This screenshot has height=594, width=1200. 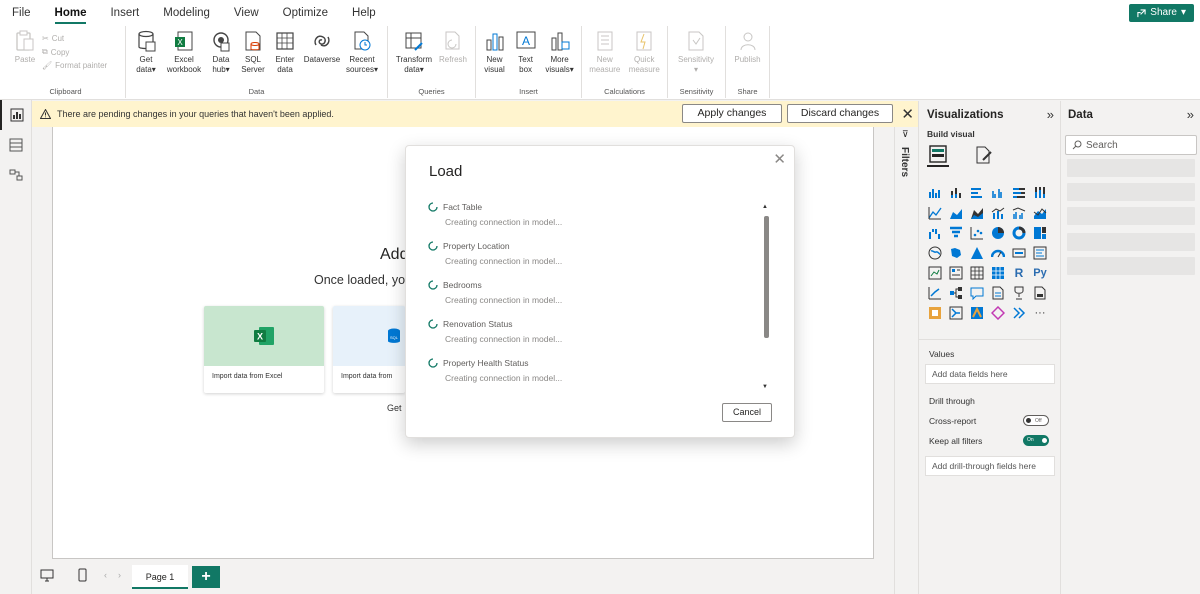 I want to click on close-icon: ✕, so click(x=907, y=114).